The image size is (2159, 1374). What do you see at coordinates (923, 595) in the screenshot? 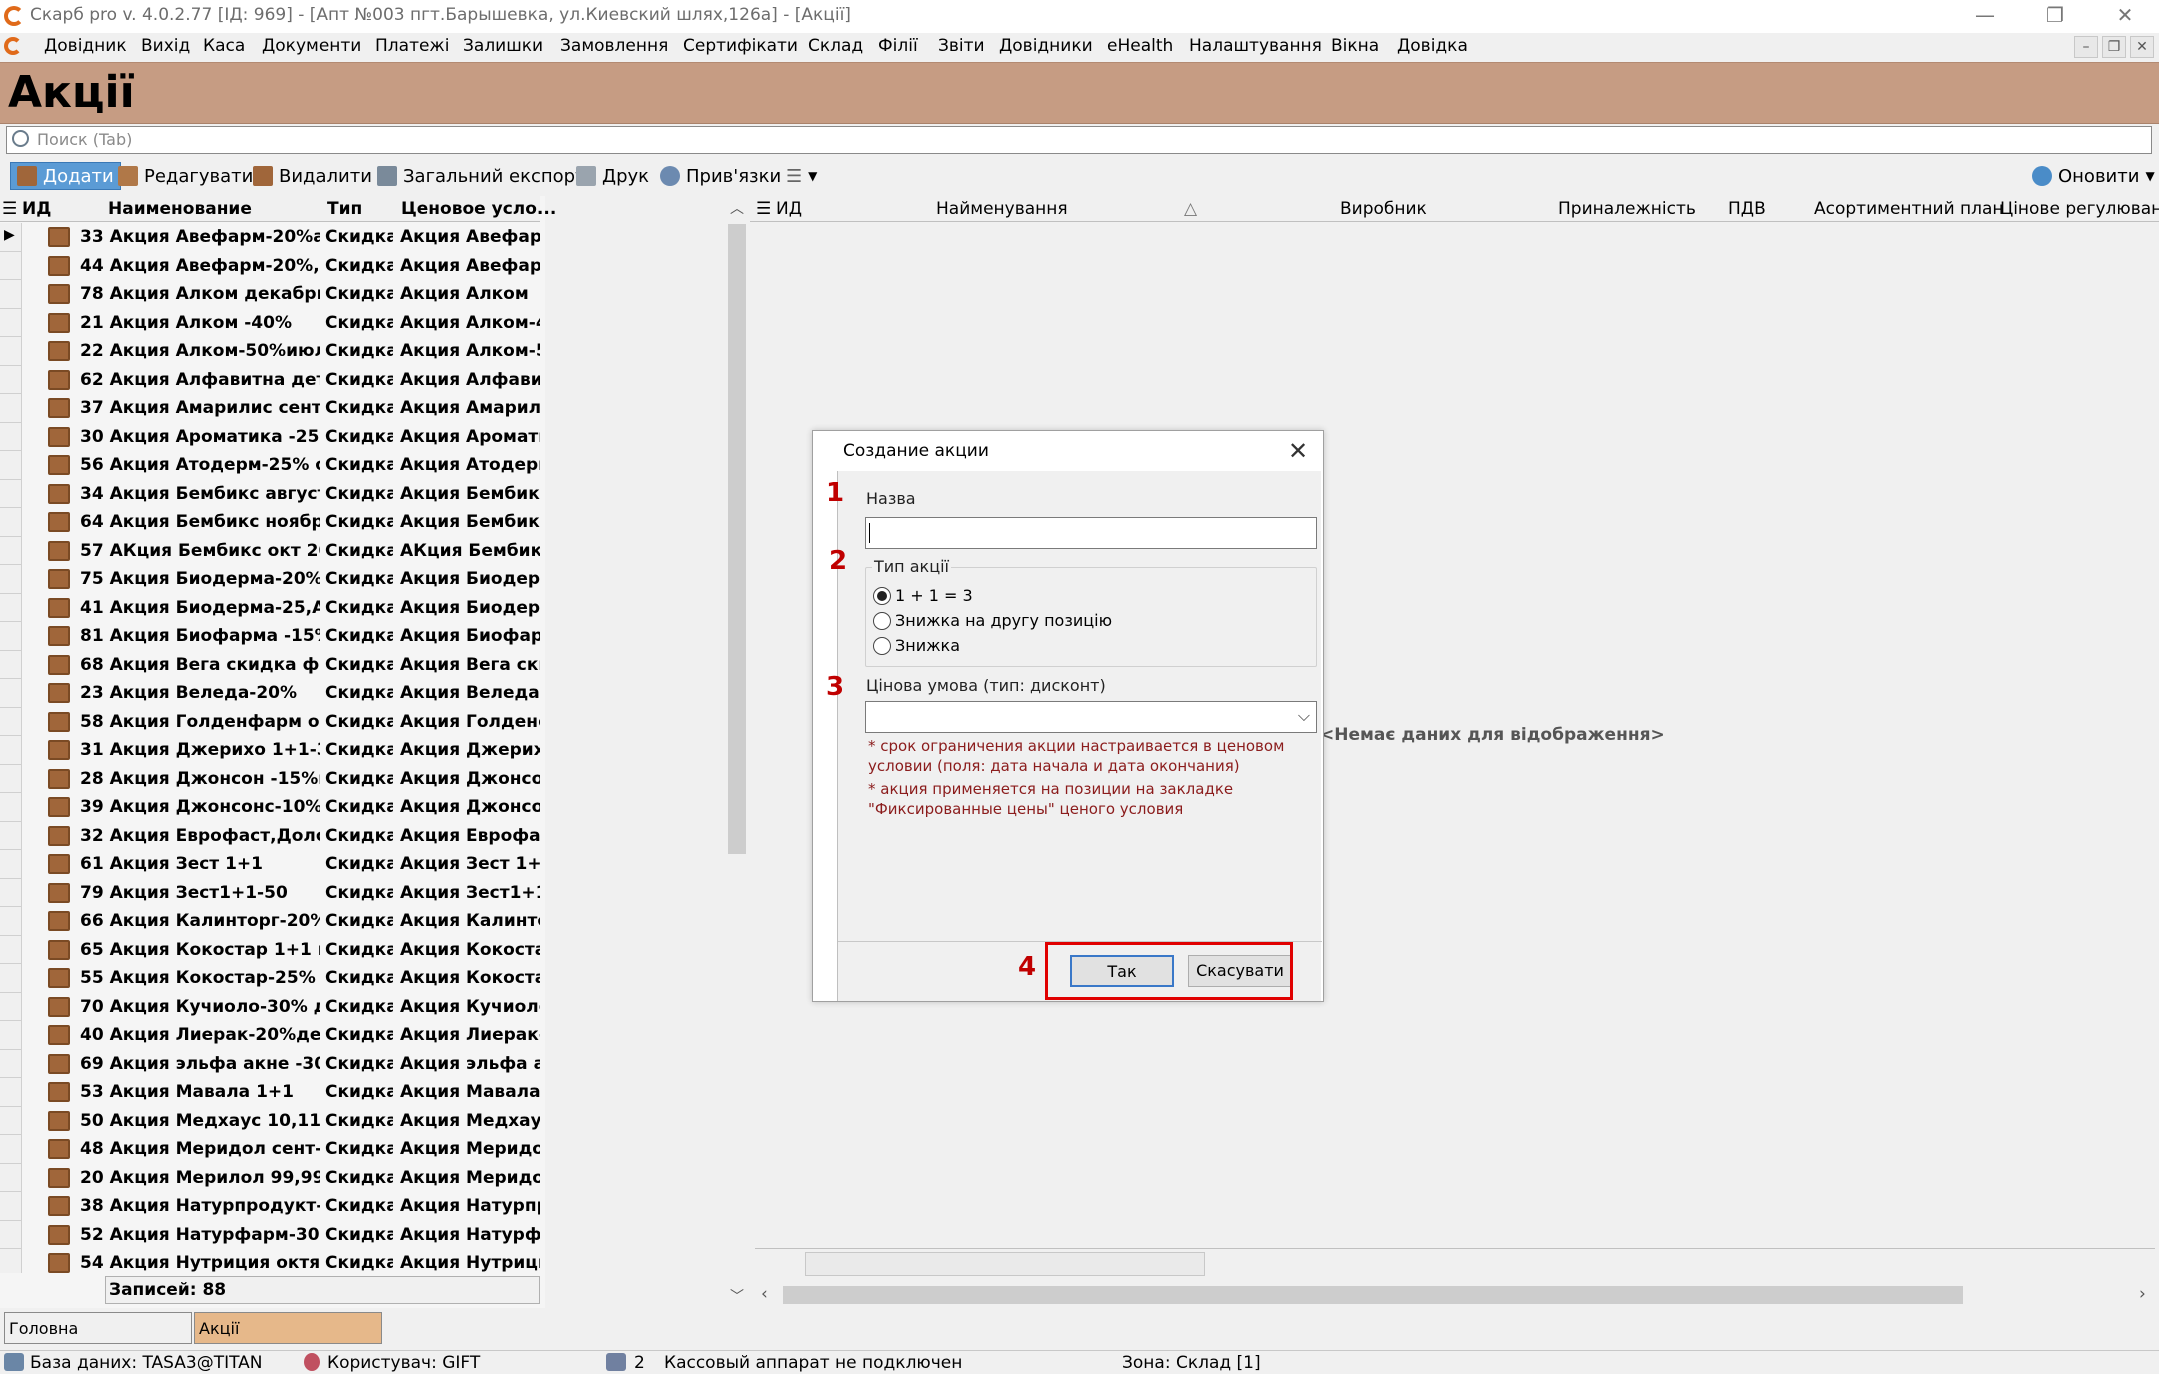
I see `radio-option-1plus1eq3: 1 + 1 = 3` at bounding box center [923, 595].